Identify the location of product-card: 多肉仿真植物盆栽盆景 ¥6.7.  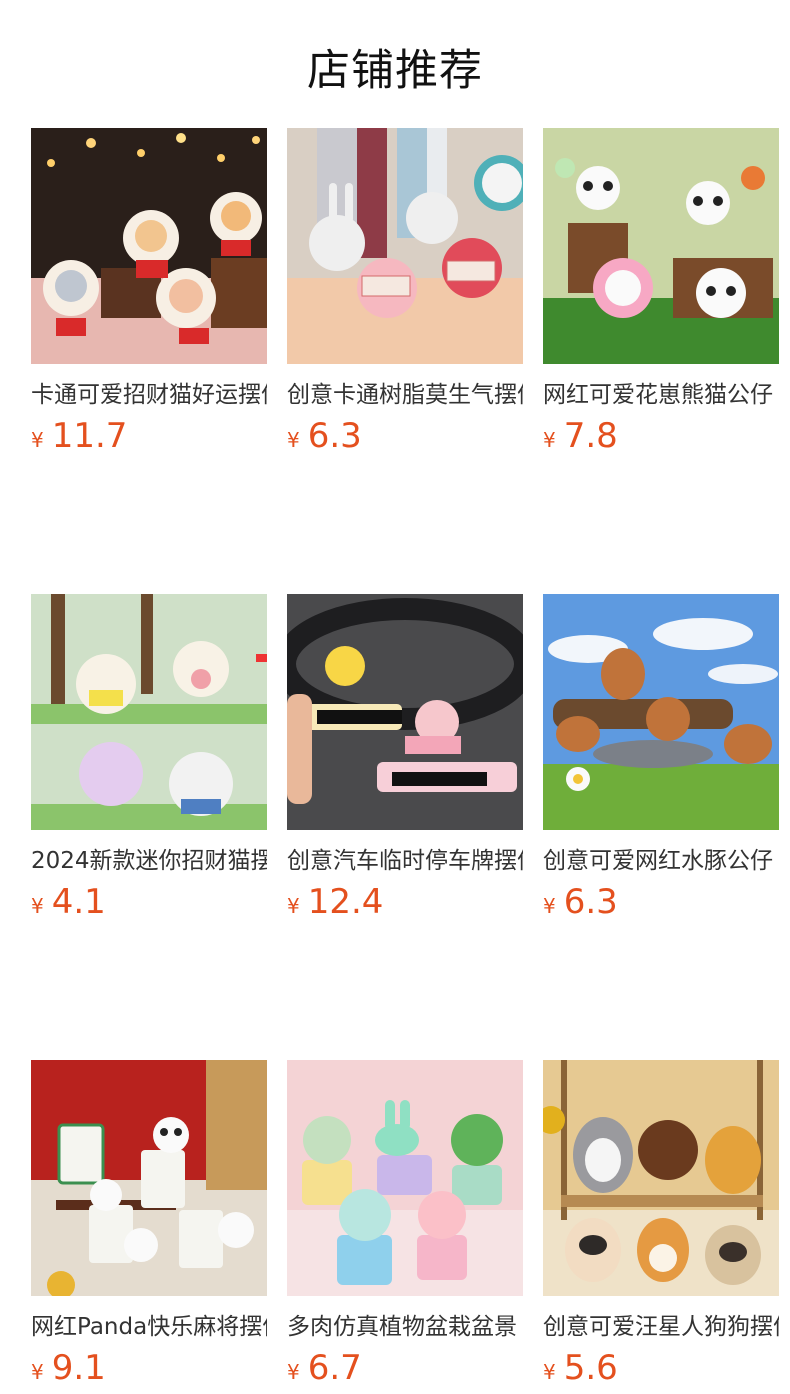
(405, 1227).